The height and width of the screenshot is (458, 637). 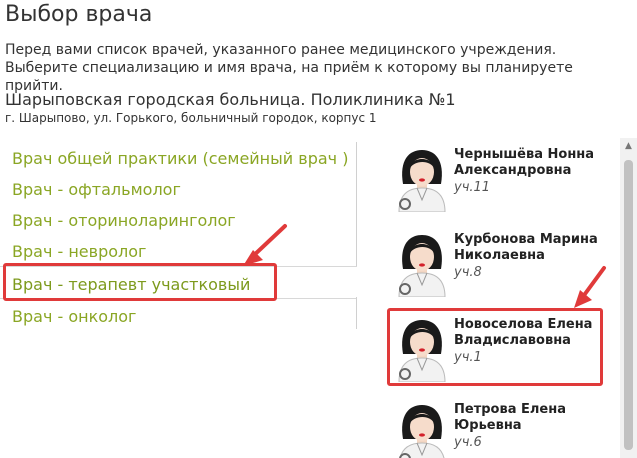 I want to click on doctor-plot: уч.6, so click(x=468, y=442).